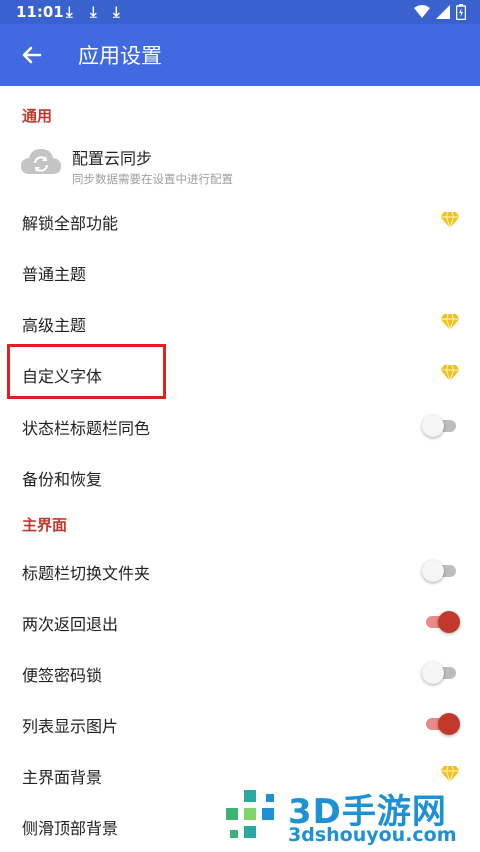  Describe the element at coordinates (240, 12) in the screenshot. I see `status-bar: 11:01 ⤓ ⤓ ⤓` at that location.